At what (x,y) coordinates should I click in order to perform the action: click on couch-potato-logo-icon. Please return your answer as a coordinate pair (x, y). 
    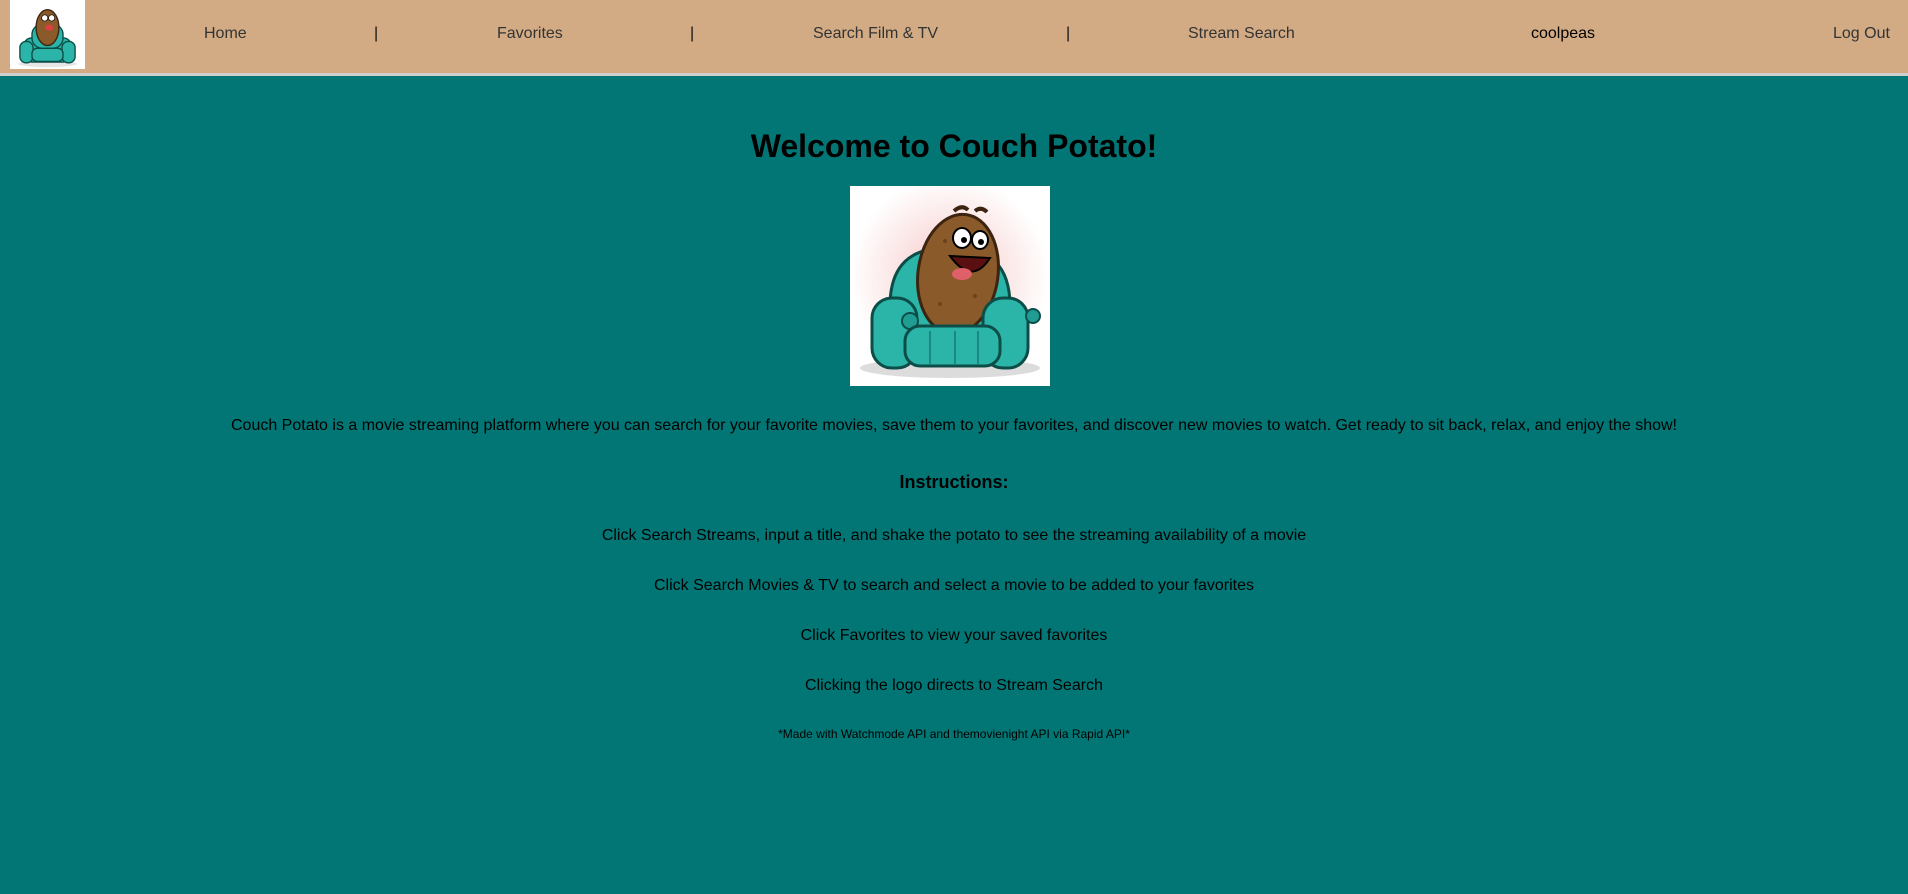
    Looking at the image, I should click on (47, 38).